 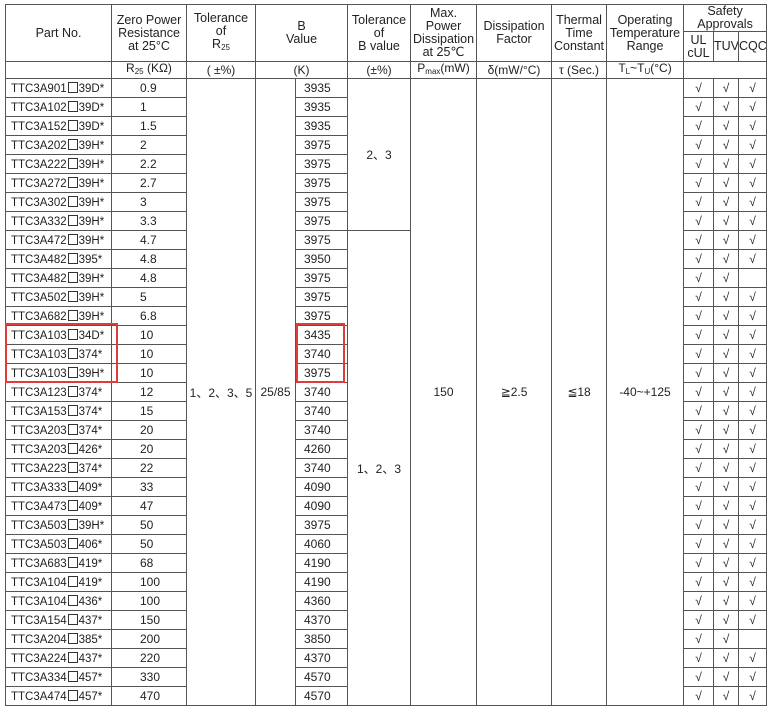 What do you see at coordinates (645, 392) in the screenshot?
I see `operating-temp-cell: -40~+125` at bounding box center [645, 392].